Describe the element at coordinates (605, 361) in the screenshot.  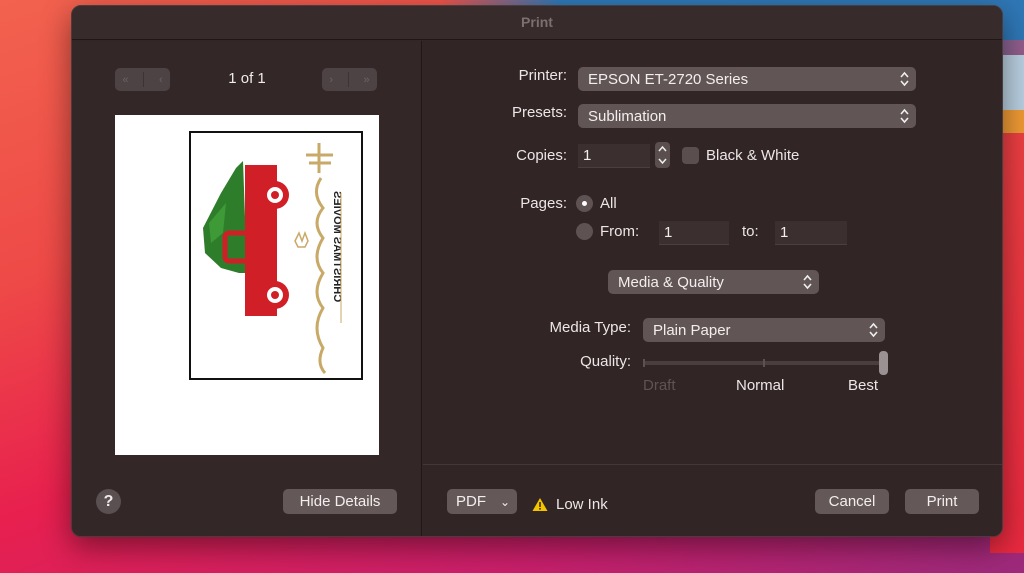
I see `quality-label: Quality:` at that location.